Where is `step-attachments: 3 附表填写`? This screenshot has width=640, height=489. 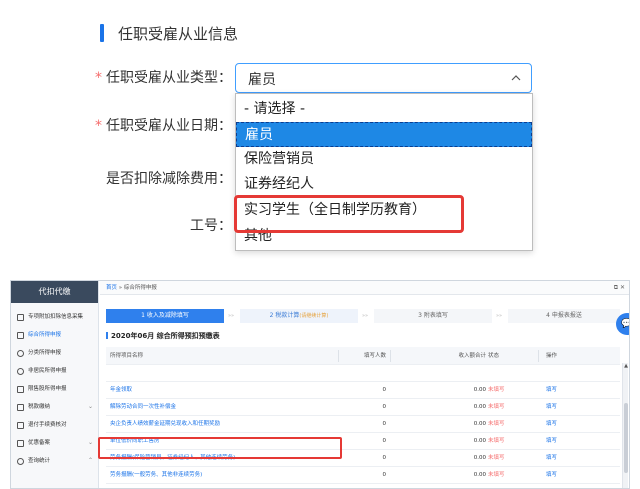 step-attachments: 3 附表填写 is located at coordinates (433, 316).